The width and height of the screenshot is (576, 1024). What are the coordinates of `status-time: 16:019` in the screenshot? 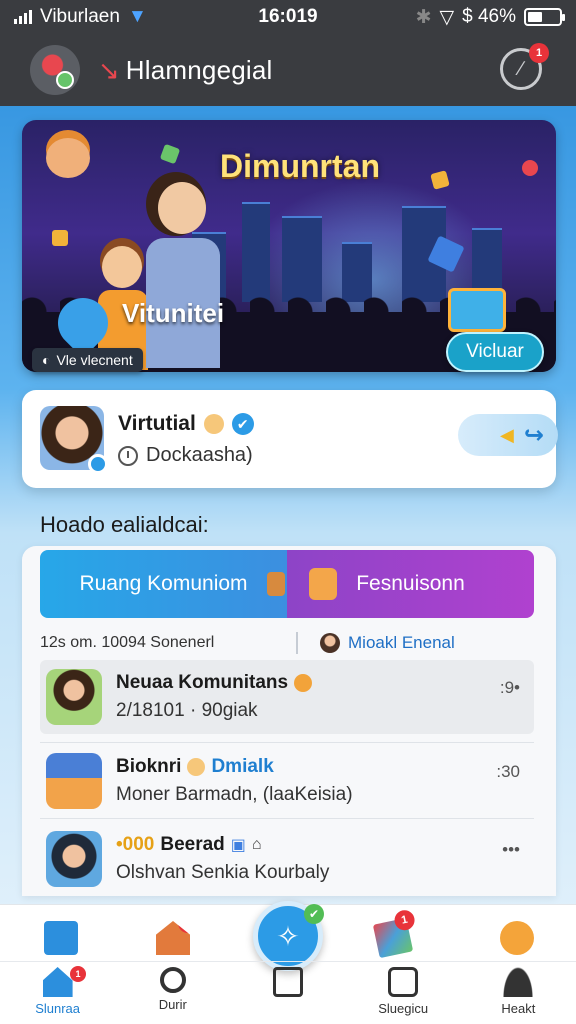 It's located at (288, 16).